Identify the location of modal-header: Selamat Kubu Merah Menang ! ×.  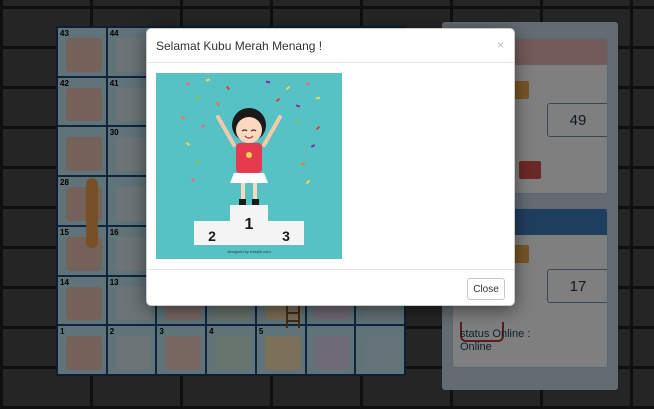
(330, 46).